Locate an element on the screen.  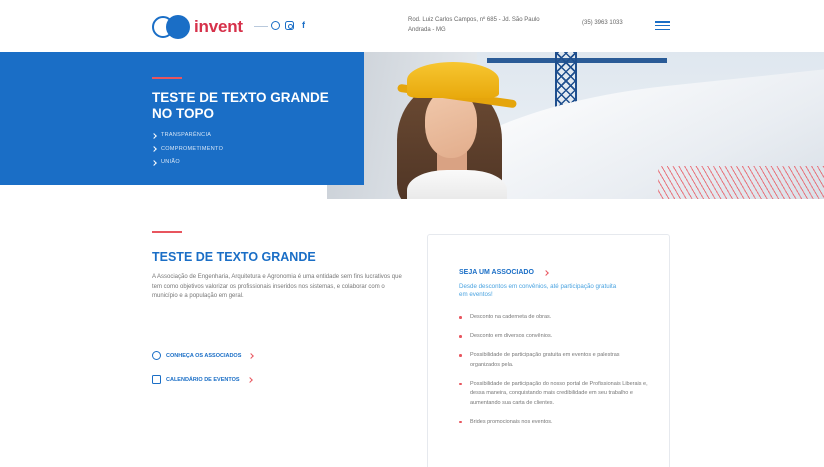
instagram-icon is located at coordinates (289, 25).